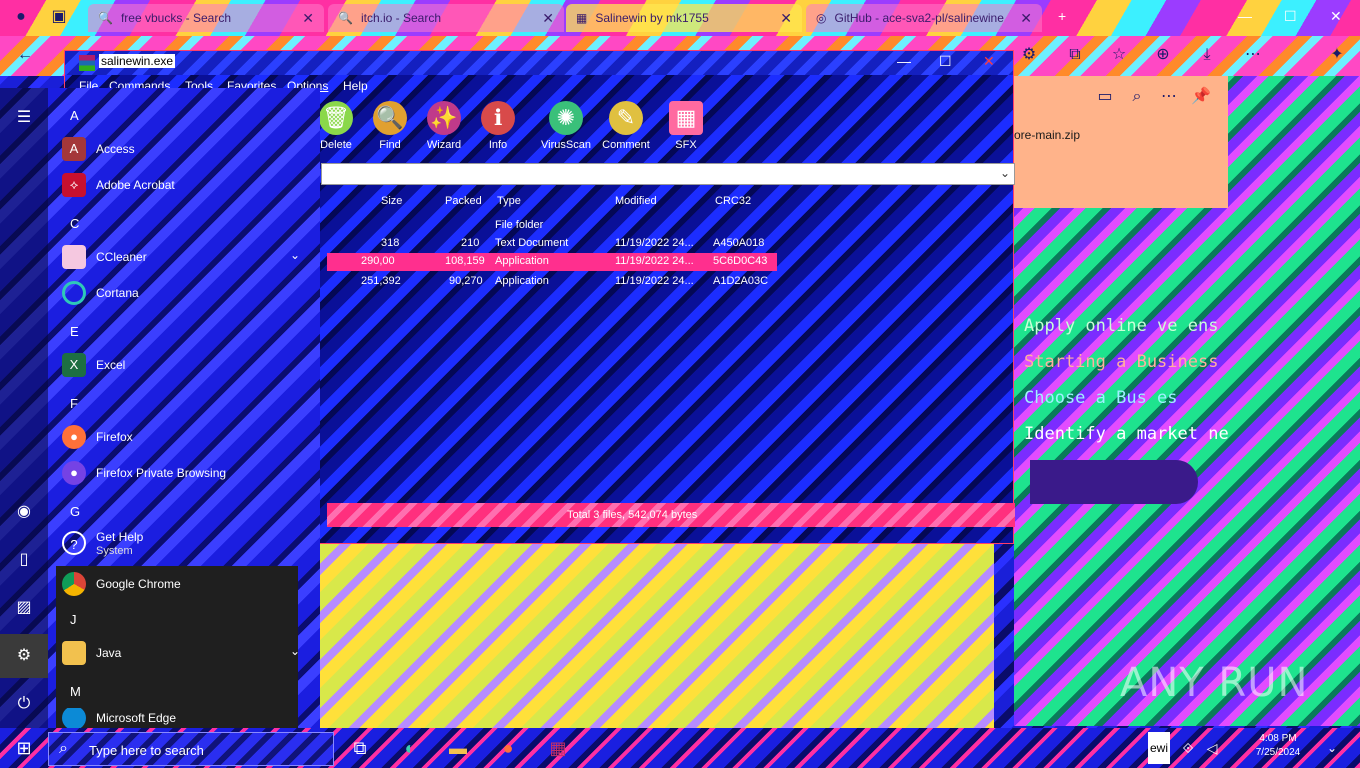  Describe the element at coordinates (59, 17) in the screenshot. I see `tab-actions-icon: ▣` at that location.